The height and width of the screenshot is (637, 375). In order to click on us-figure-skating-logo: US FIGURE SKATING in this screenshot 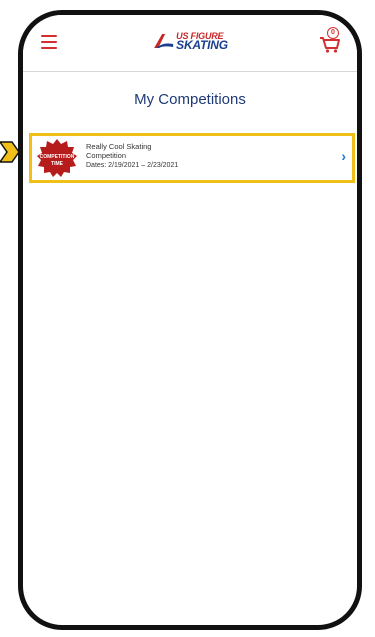, I will do `click(190, 42)`.